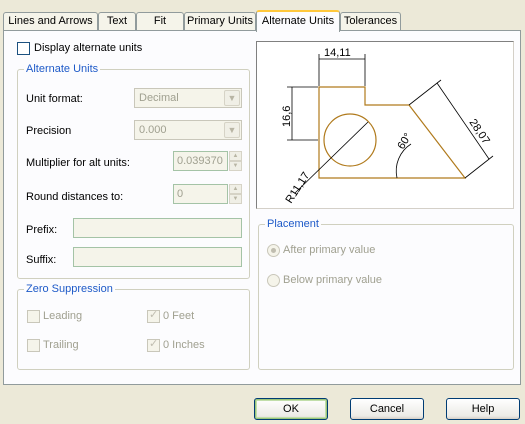 Image resolution: width=525 pixels, height=424 pixels. I want to click on zero-suppression-title: Zero Suppression, so click(69, 289).